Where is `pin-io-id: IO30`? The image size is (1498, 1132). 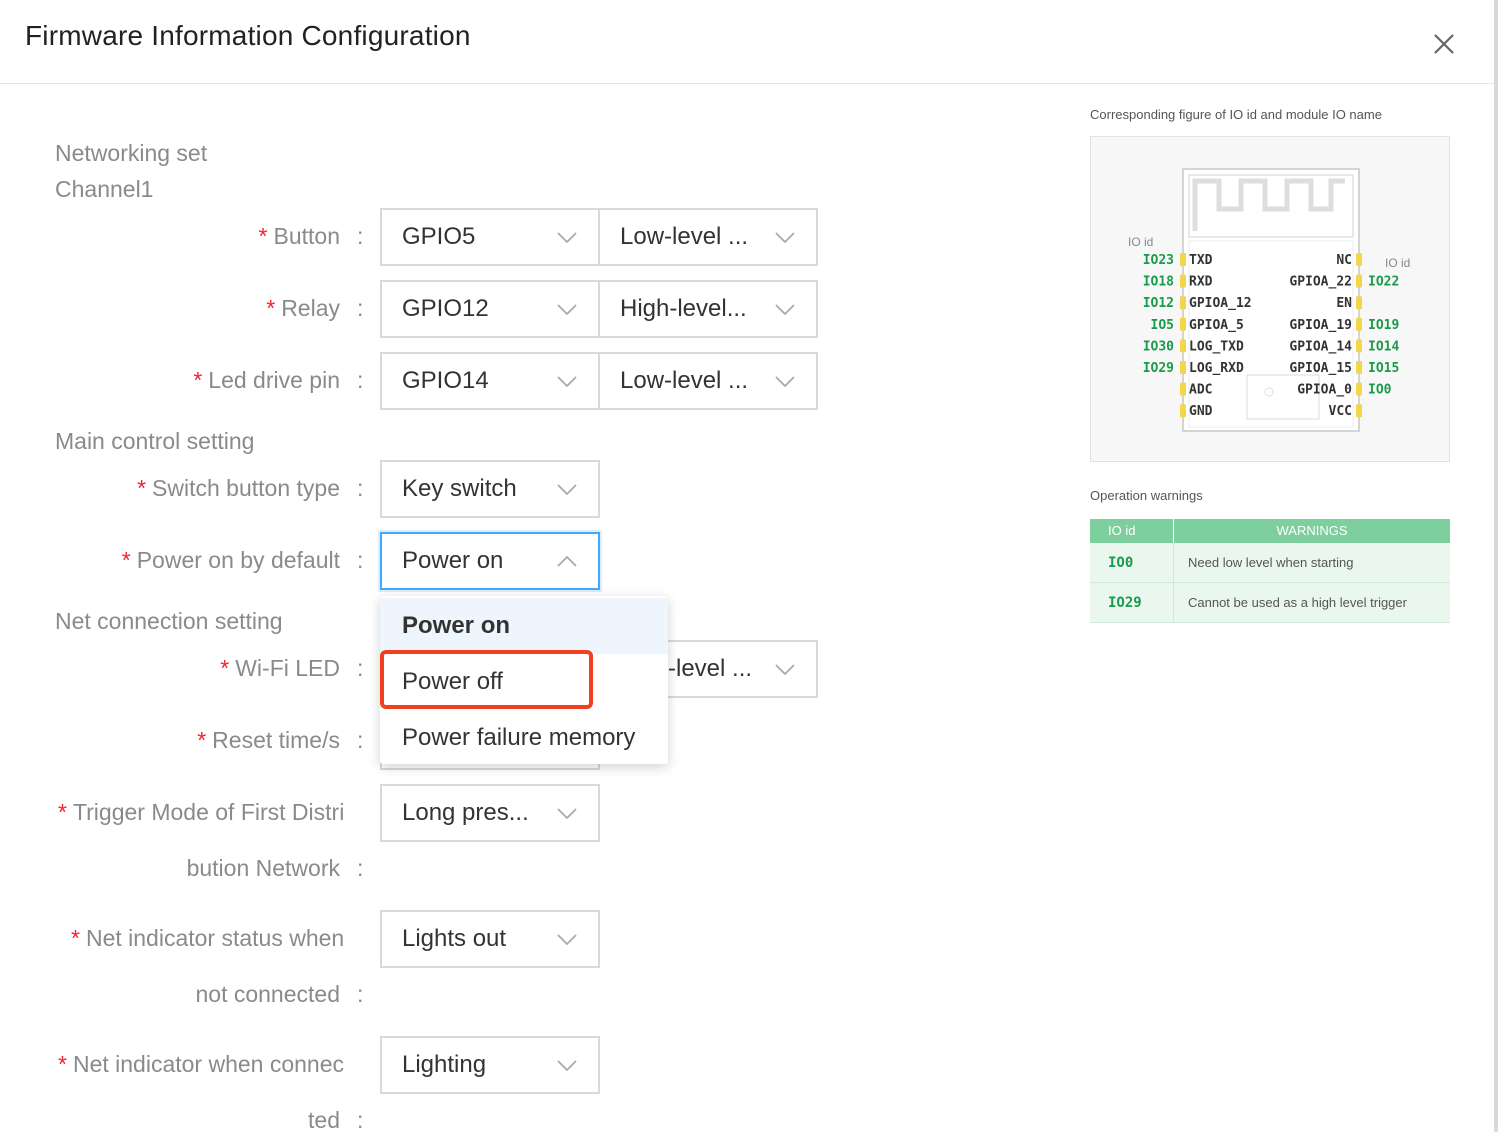 pin-io-id: IO30 is located at coordinates (1158, 346).